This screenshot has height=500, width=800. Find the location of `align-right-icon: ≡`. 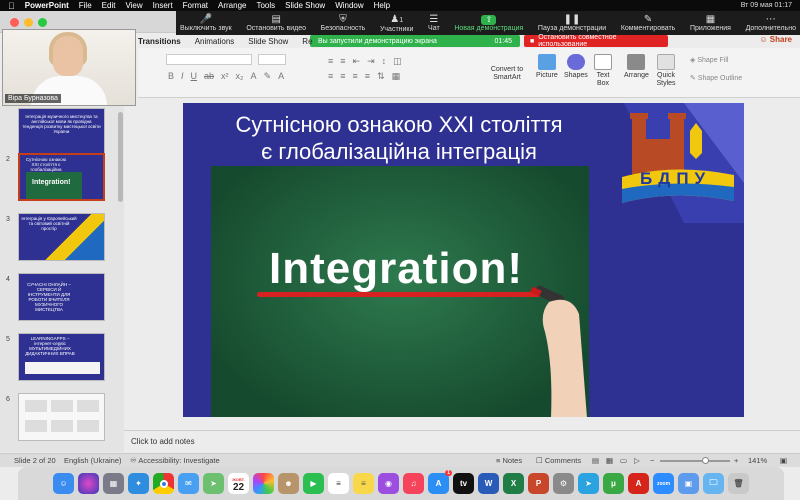

align-right-icon: ≡ is located at coordinates (355, 76).